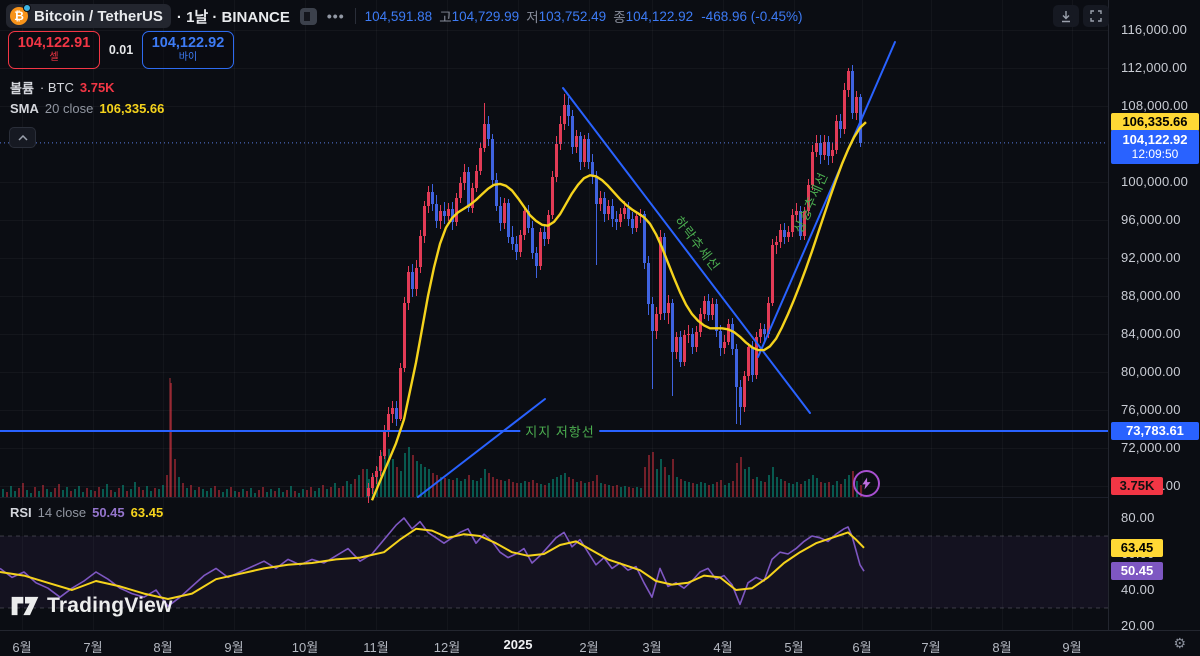 This screenshot has width=1200, height=656. Describe the element at coordinates (376, 647) in the screenshot. I see `time-tick-label: 11월` at that location.